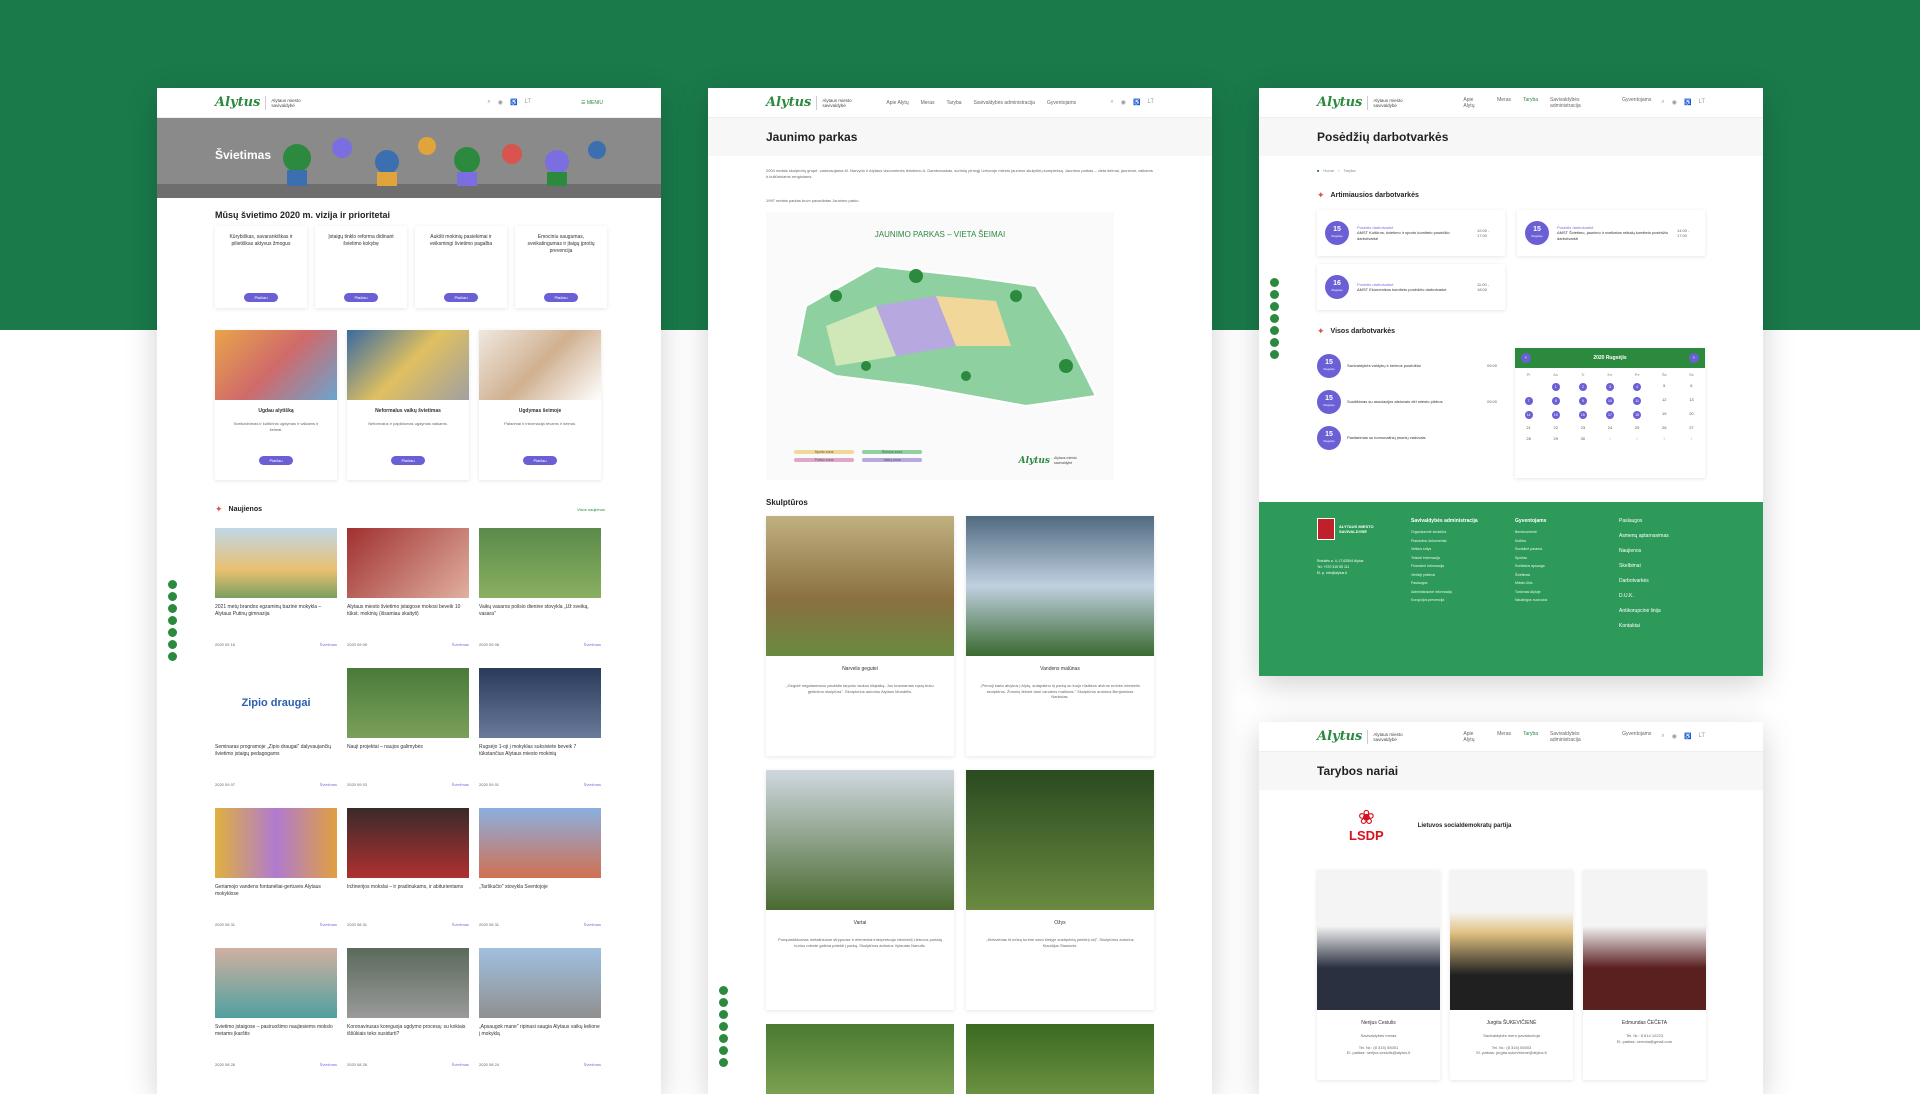 This screenshot has width=1920, height=1094. Describe the element at coordinates (1693, 358) in the screenshot. I see `next-month-icon: ›` at that location.